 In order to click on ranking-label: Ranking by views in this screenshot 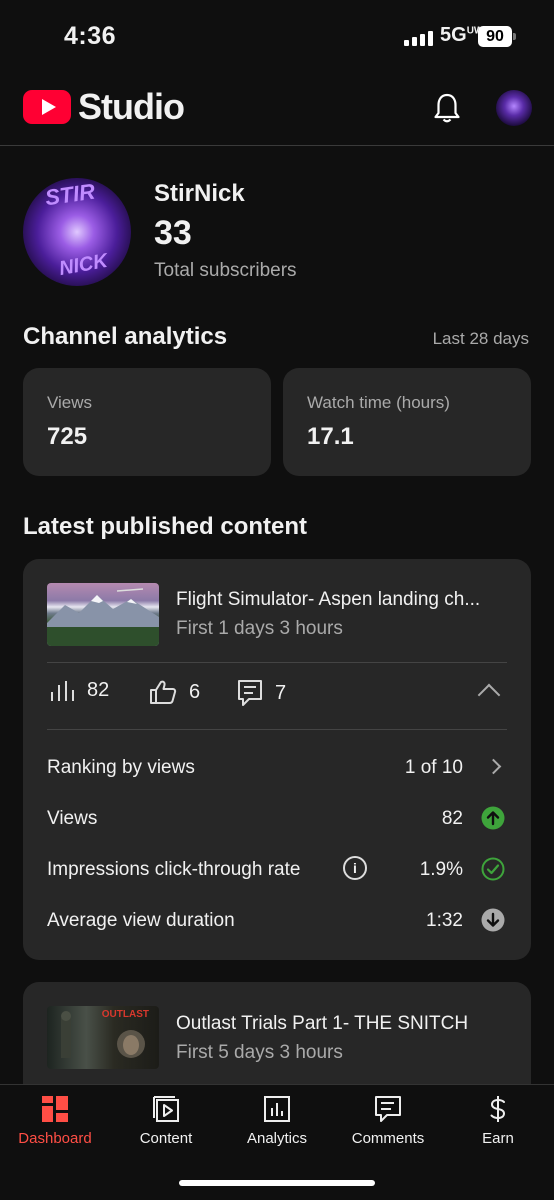, I will do `click(121, 767)`.